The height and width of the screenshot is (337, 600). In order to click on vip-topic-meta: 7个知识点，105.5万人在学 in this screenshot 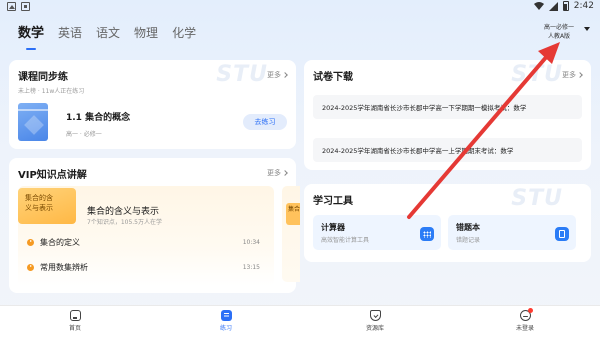, I will do `click(124, 222)`.